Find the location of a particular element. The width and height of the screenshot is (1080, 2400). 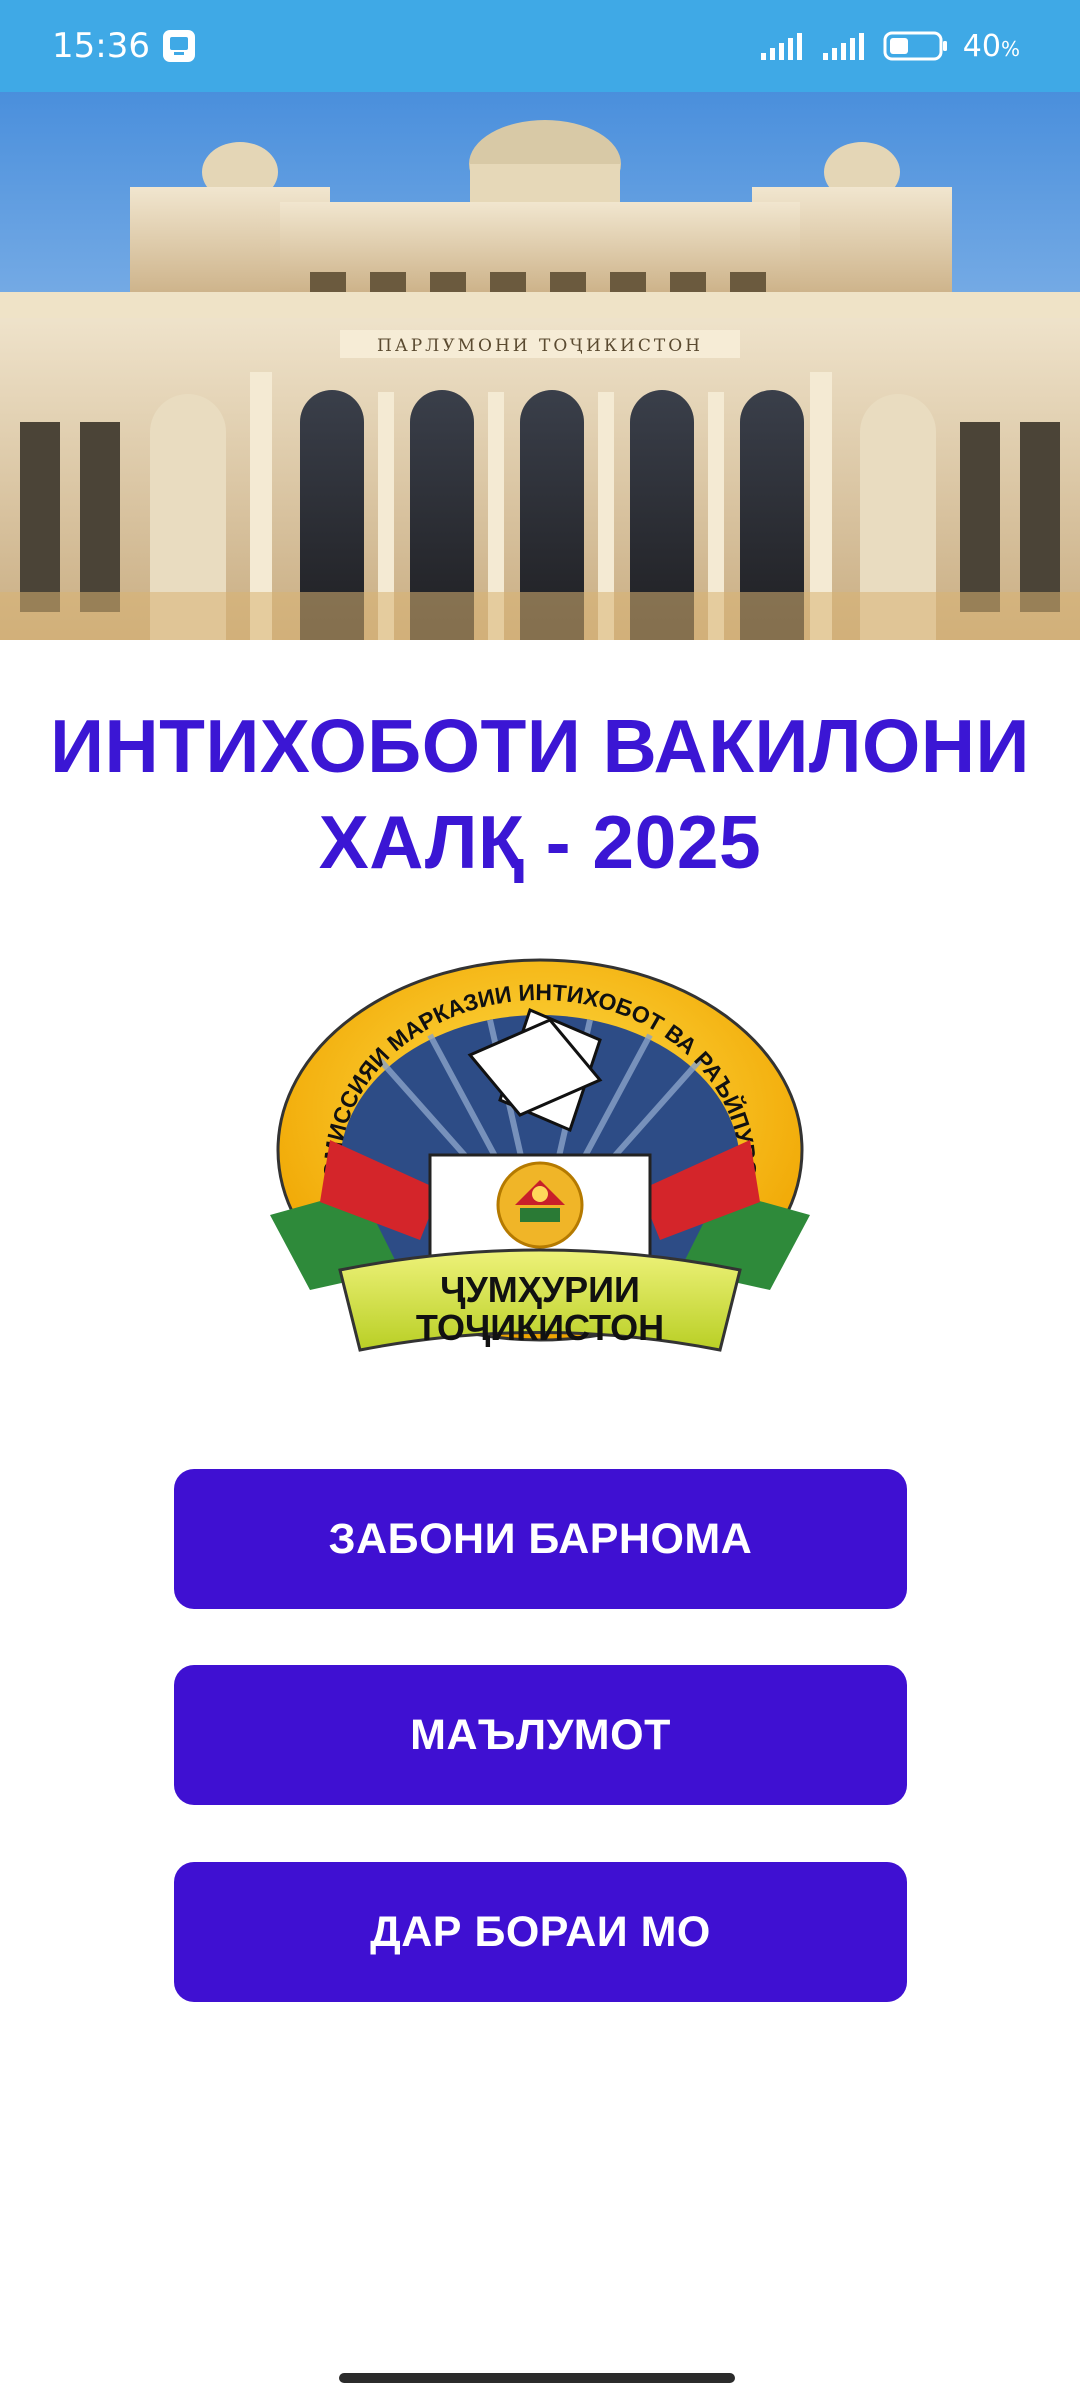

gesture-navigation-bar is located at coordinates (537, 2378).